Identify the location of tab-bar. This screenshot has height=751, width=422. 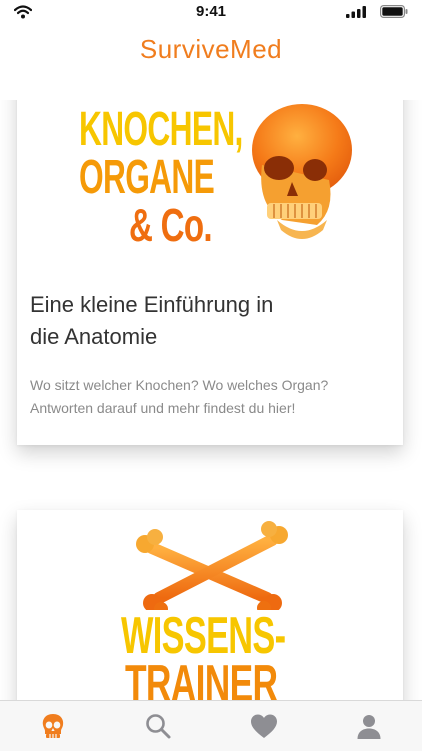
(211, 725).